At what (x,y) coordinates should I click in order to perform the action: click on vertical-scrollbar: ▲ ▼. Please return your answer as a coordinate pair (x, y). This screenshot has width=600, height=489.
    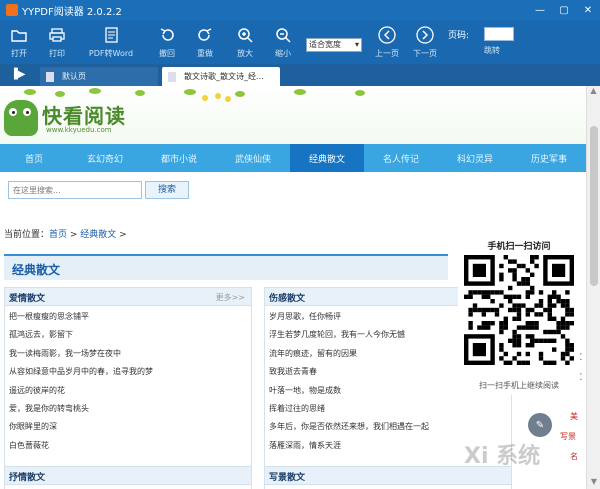
    Looking at the image, I should click on (593, 287).